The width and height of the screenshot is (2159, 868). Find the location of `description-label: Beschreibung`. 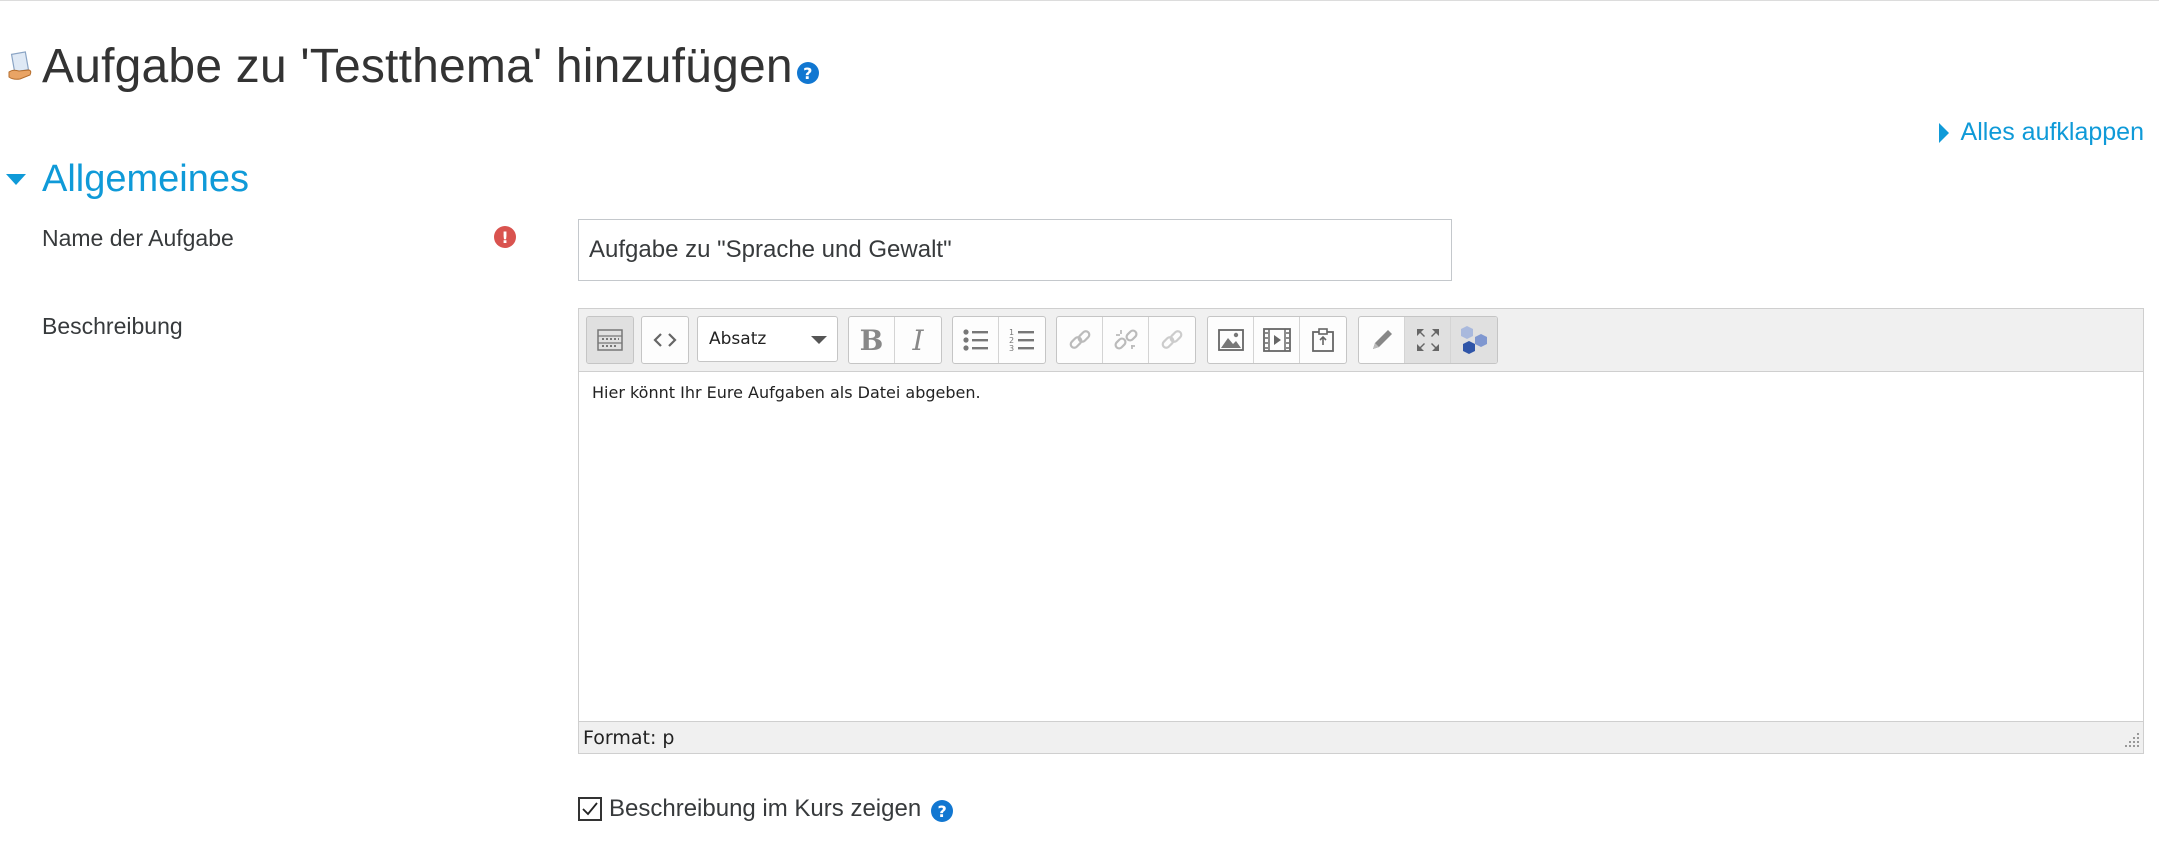

description-label: Beschreibung is located at coordinates (112, 326).